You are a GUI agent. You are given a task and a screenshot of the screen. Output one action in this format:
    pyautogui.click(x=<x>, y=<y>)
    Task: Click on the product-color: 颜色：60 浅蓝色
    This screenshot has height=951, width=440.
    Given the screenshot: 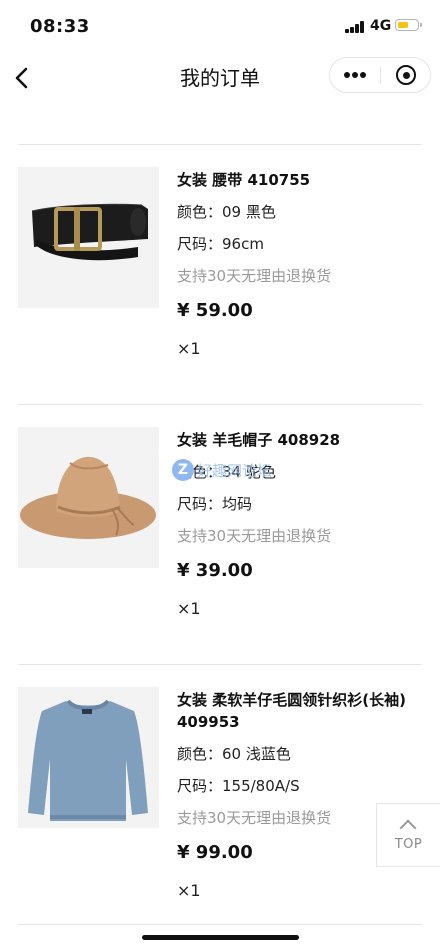 What is the action you would take?
    pyautogui.click(x=234, y=754)
    